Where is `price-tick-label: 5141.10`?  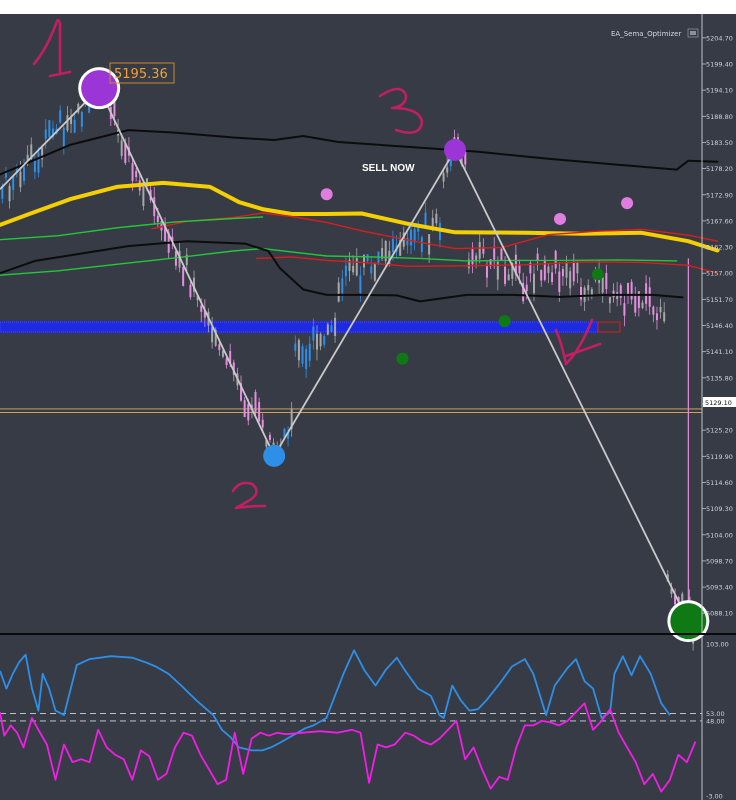 price-tick-label: 5141.10 is located at coordinates (719, 352).